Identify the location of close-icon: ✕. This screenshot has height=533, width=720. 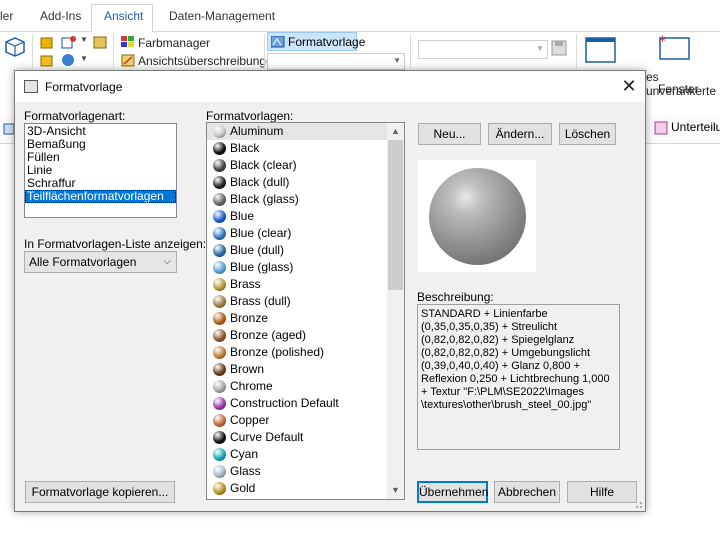
(628, 86).